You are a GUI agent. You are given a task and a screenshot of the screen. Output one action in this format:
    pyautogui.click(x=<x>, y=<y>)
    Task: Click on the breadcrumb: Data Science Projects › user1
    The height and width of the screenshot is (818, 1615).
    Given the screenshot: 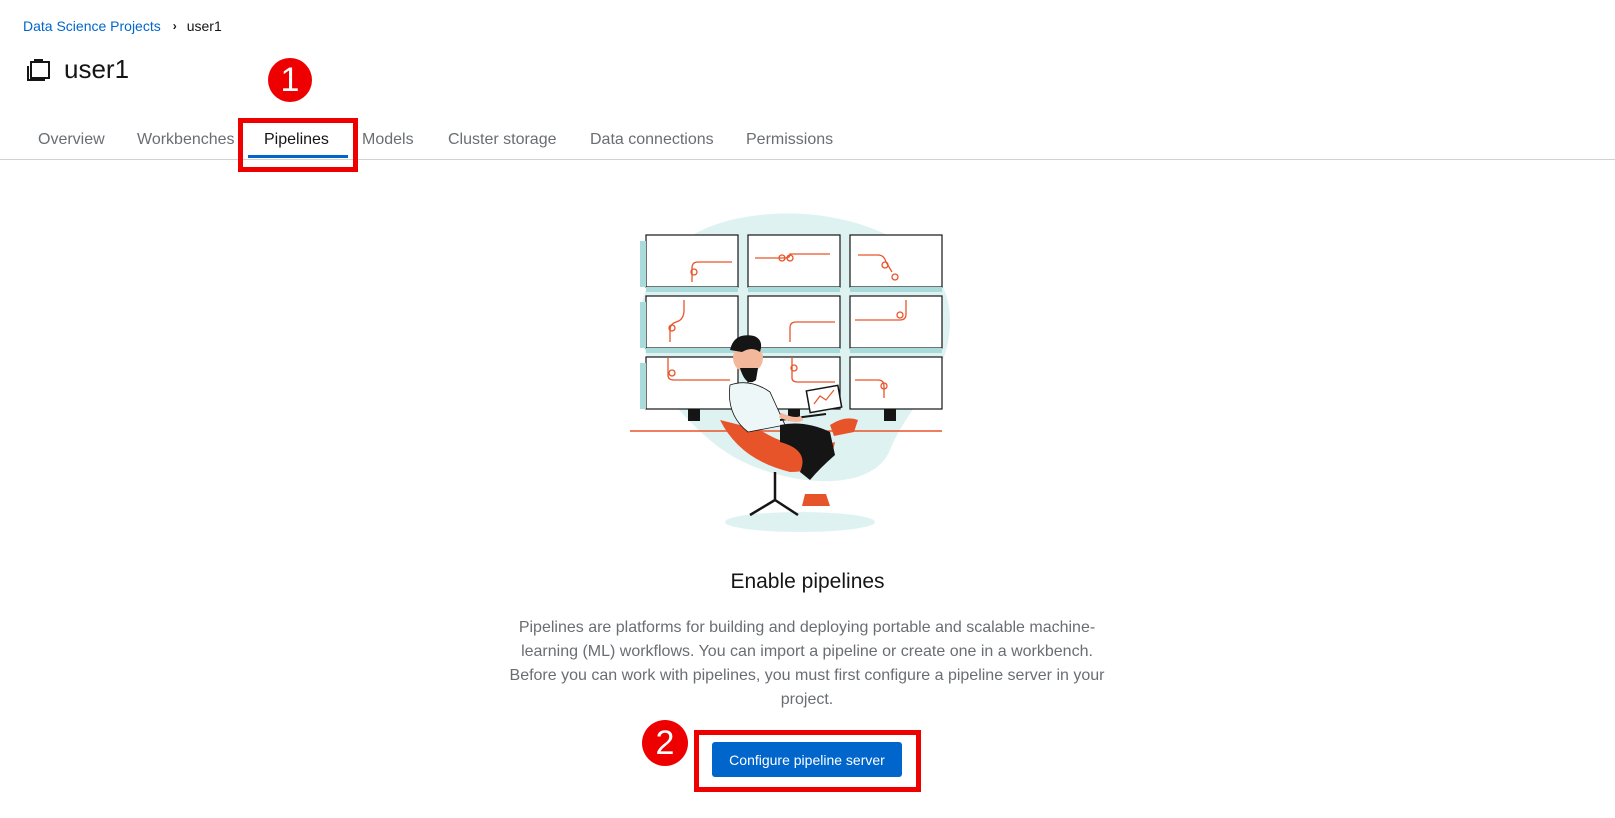 What is the action you would take?
    pyautogui.click(x=122, y=26)
    